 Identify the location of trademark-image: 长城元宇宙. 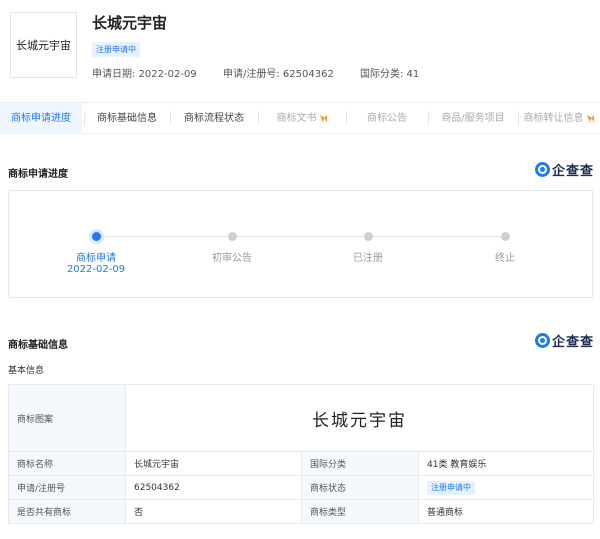
(359, 420).